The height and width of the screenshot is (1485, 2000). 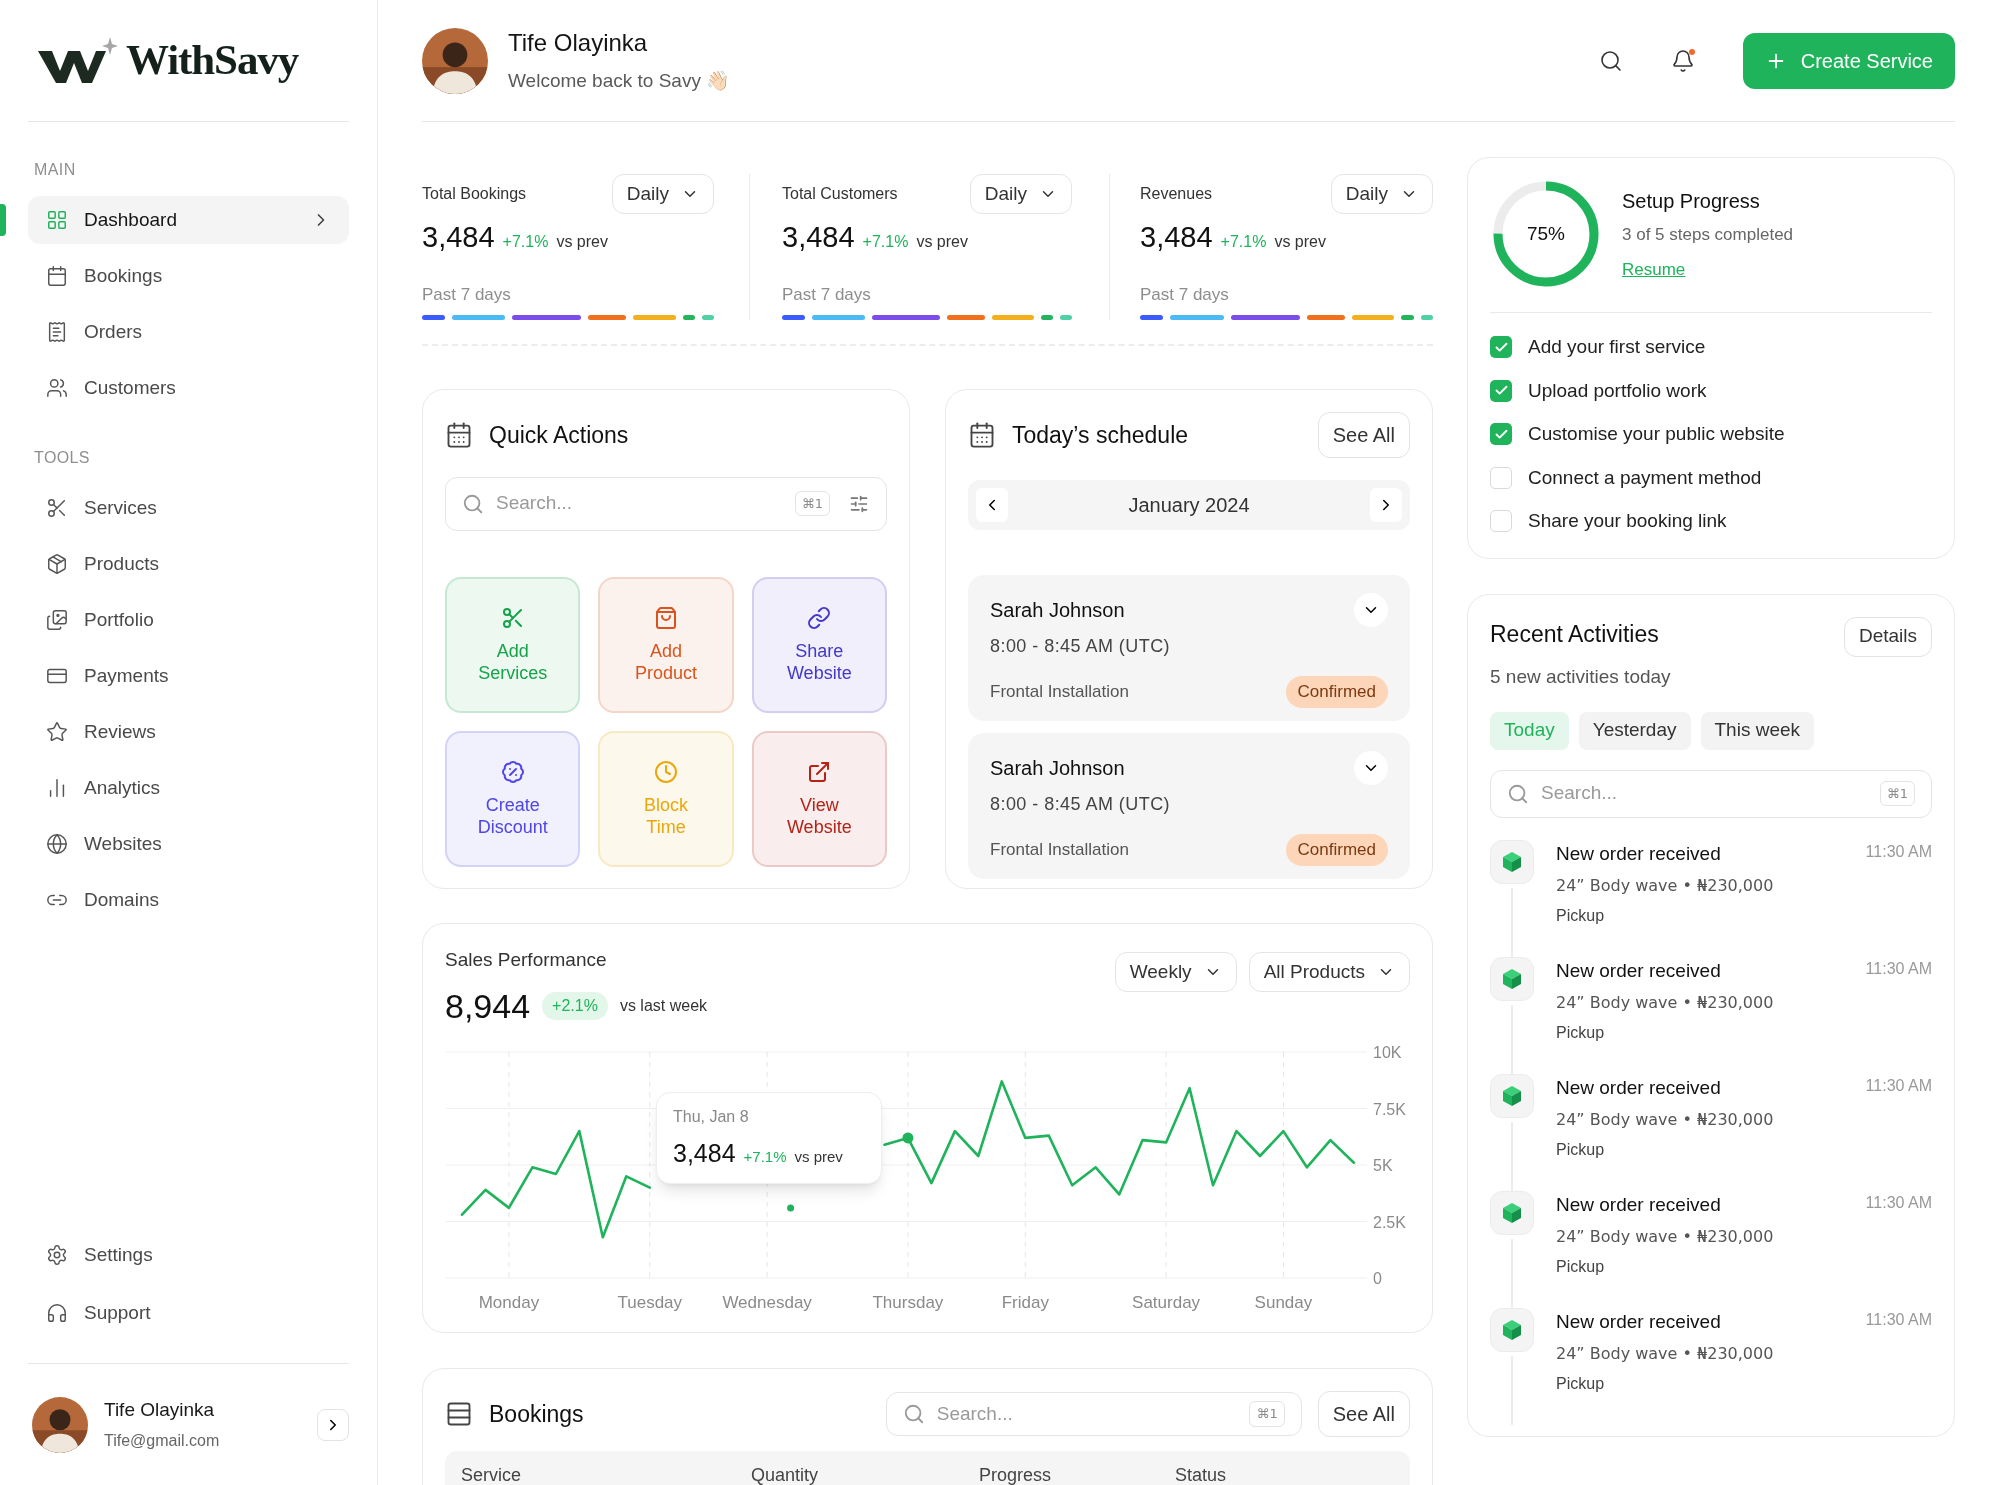 I want to click on details-button: Details, so click(x=1887, y=636).